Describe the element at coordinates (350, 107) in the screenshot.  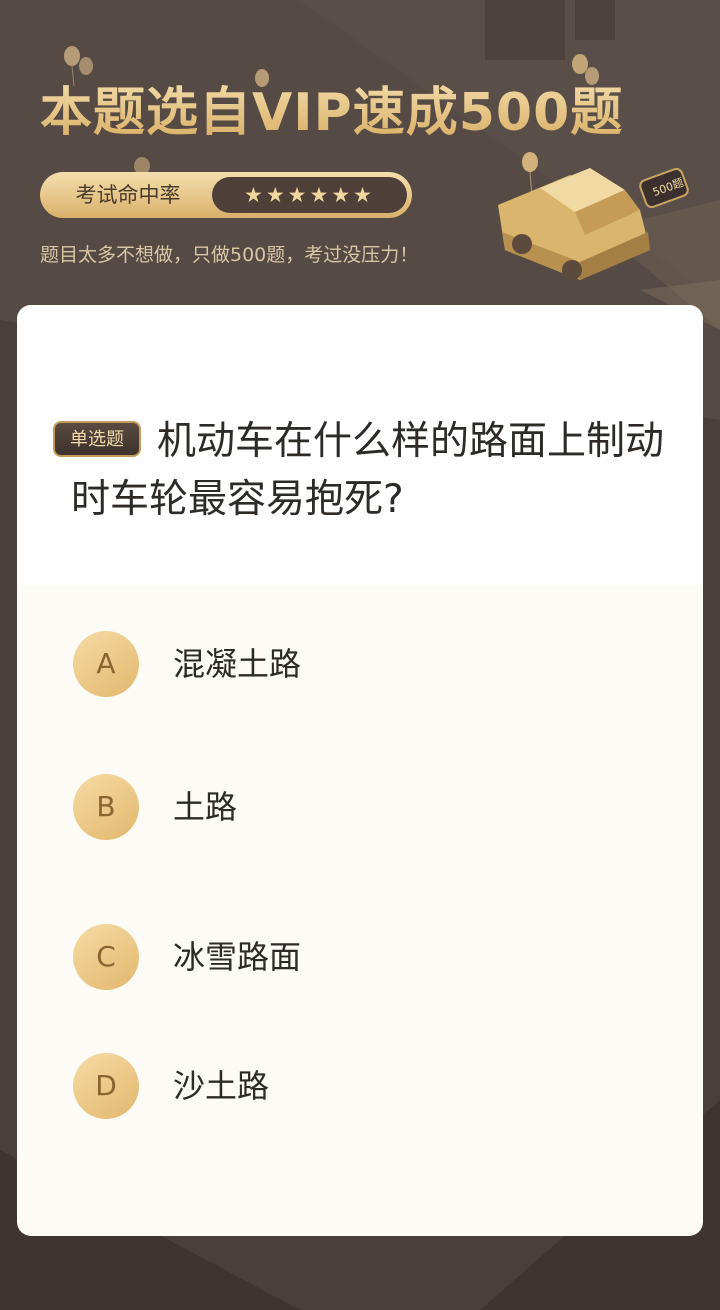
I see `banner-title: 本题选自VIP速成500题` at that location.